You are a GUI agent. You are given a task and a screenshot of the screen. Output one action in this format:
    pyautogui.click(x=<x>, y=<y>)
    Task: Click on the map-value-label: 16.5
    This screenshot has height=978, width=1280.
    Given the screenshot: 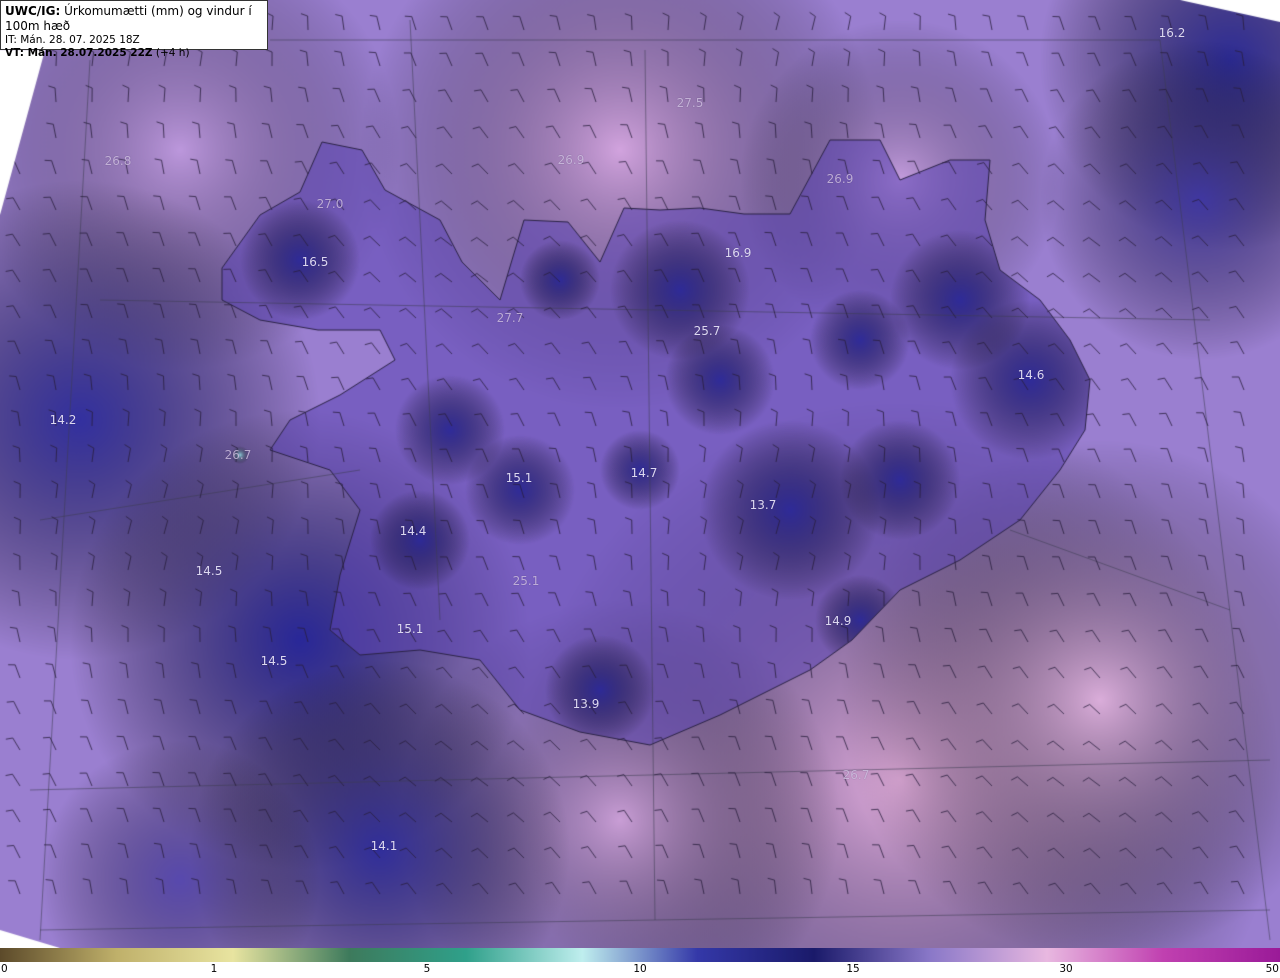 What is the action you would take?
    pyautogui.click(x=315, y=262)
    